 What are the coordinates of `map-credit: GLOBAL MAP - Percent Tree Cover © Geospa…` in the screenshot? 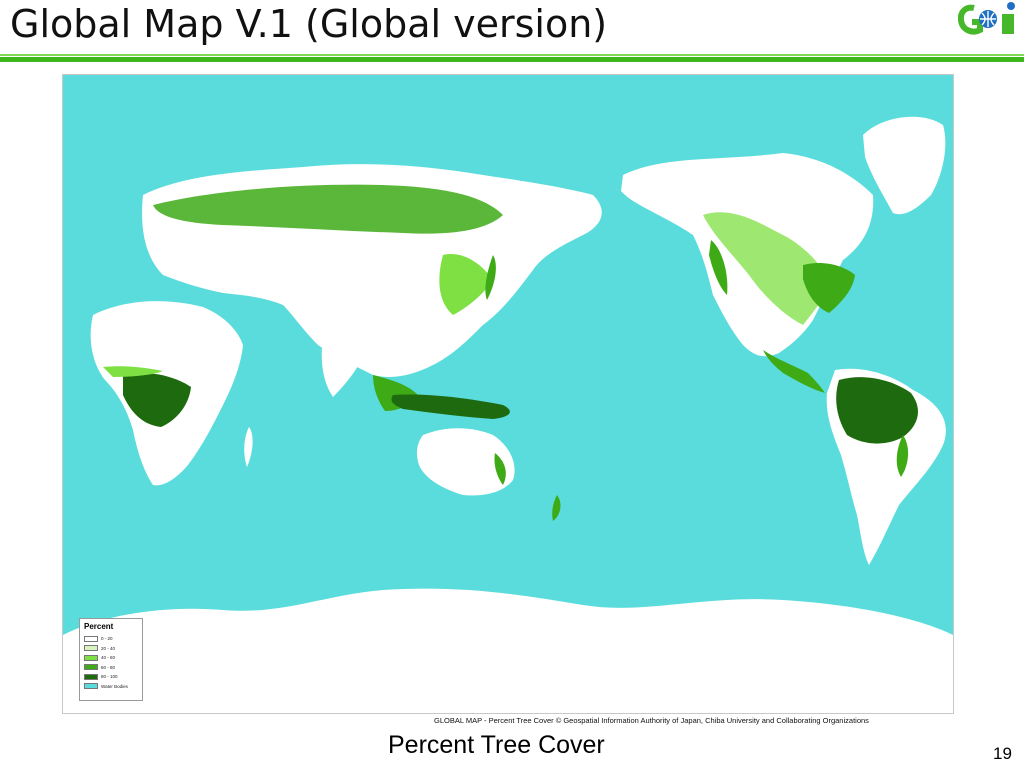 It's located at (651, 720).